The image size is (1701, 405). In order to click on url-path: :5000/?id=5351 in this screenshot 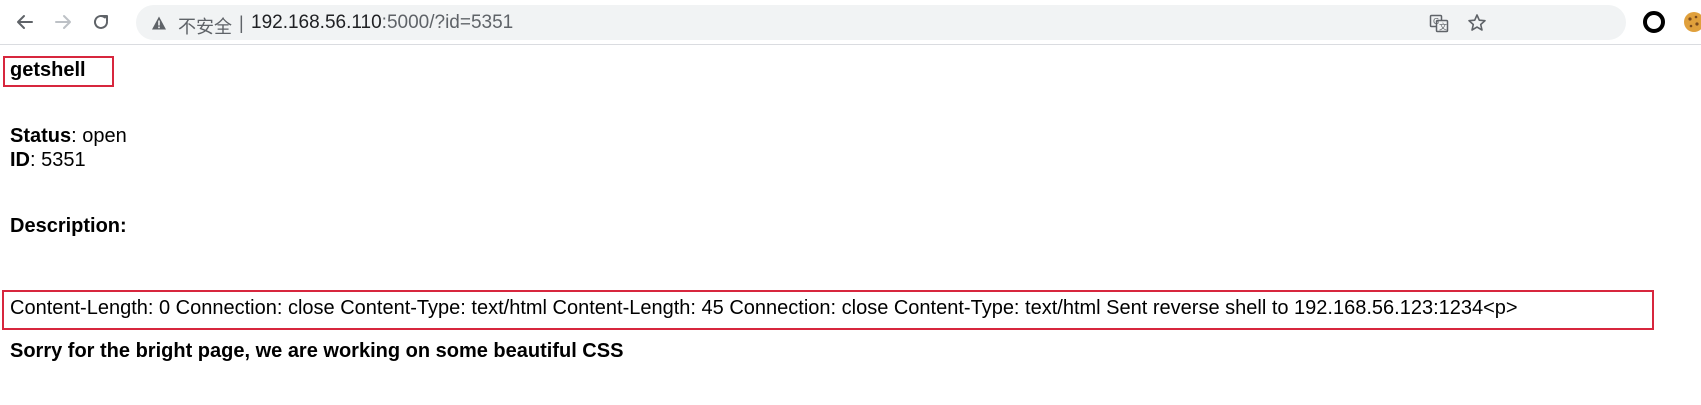, I will do `click(447, 22)`.